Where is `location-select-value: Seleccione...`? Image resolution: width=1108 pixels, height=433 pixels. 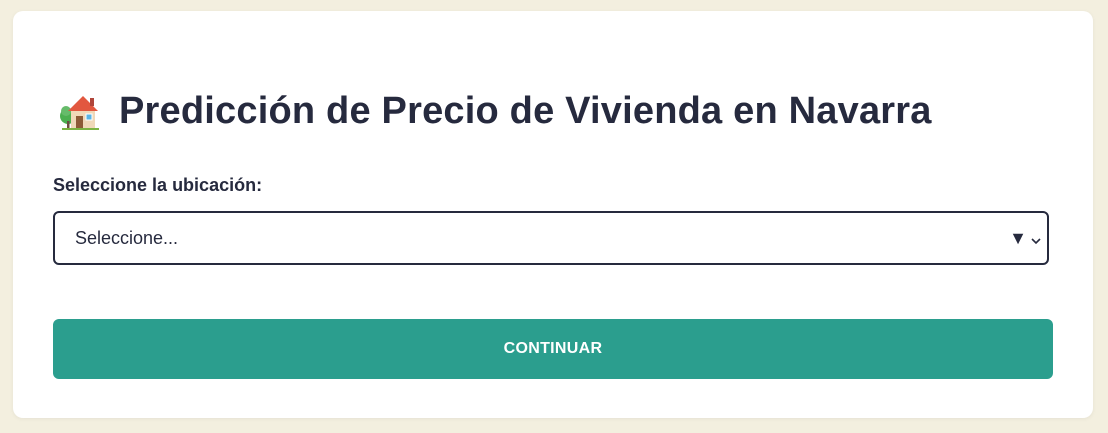 location-select-value: Seleccione... is located at coordinates (127, 237).